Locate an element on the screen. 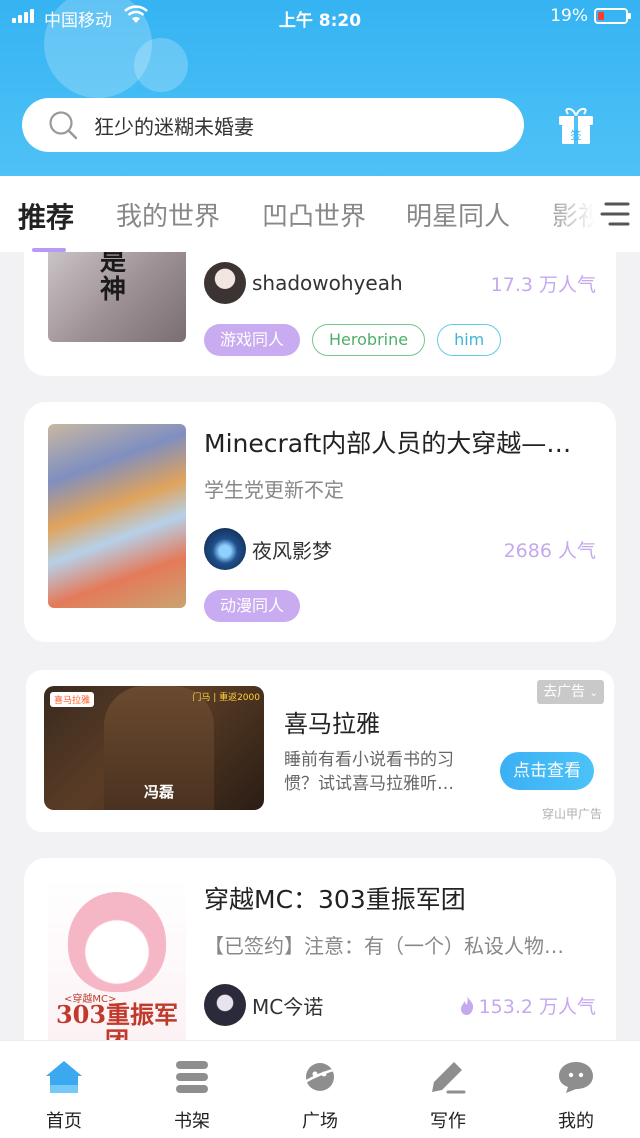 This screenshot has height=1138, width=640. cover-text: 303重振军团 is located at coordinates (117, 1020).